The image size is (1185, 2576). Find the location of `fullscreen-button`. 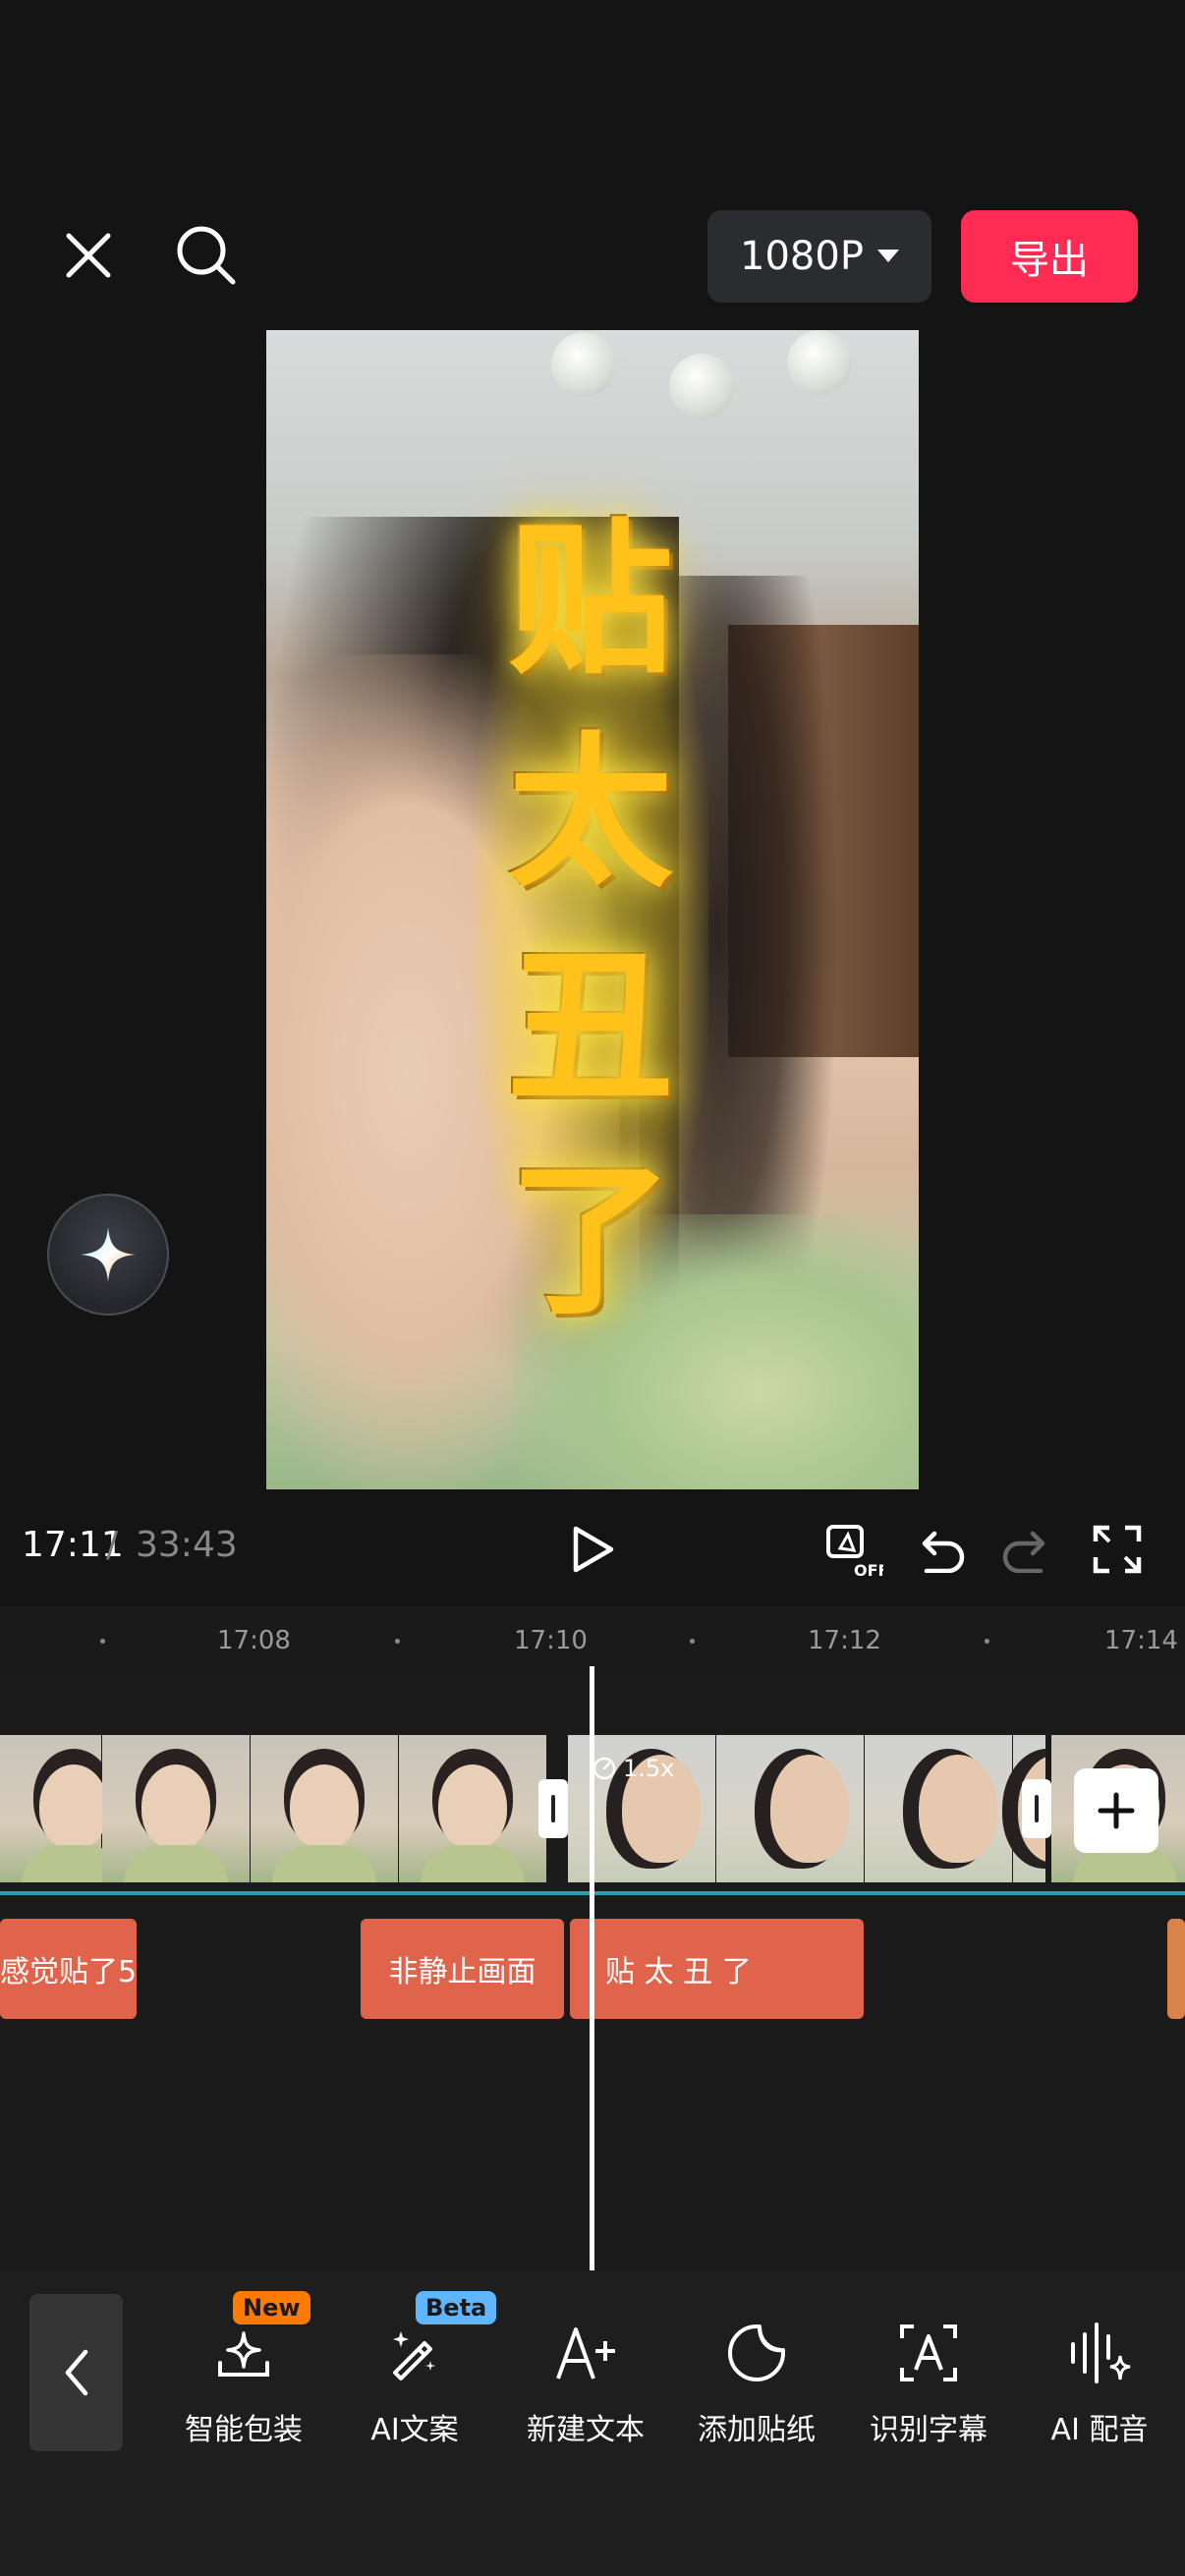

fullscreen-button is located at coordinates (1118, 1549).